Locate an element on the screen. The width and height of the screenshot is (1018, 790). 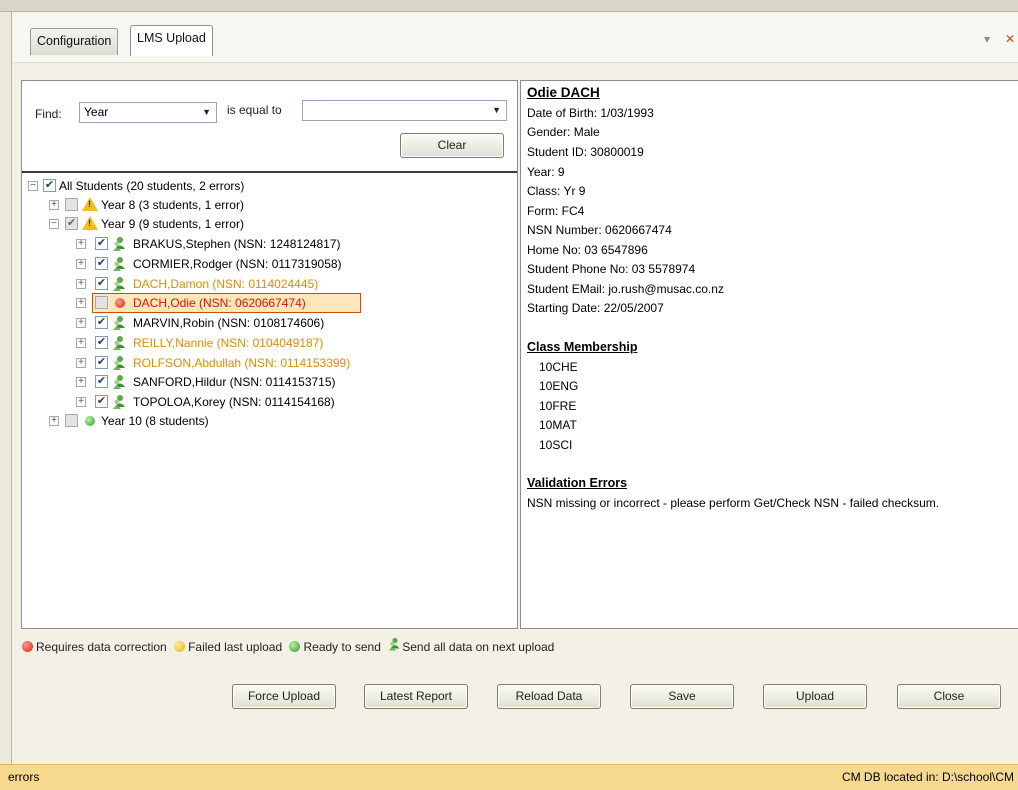
left-rail is located at coordinates (6, 388).